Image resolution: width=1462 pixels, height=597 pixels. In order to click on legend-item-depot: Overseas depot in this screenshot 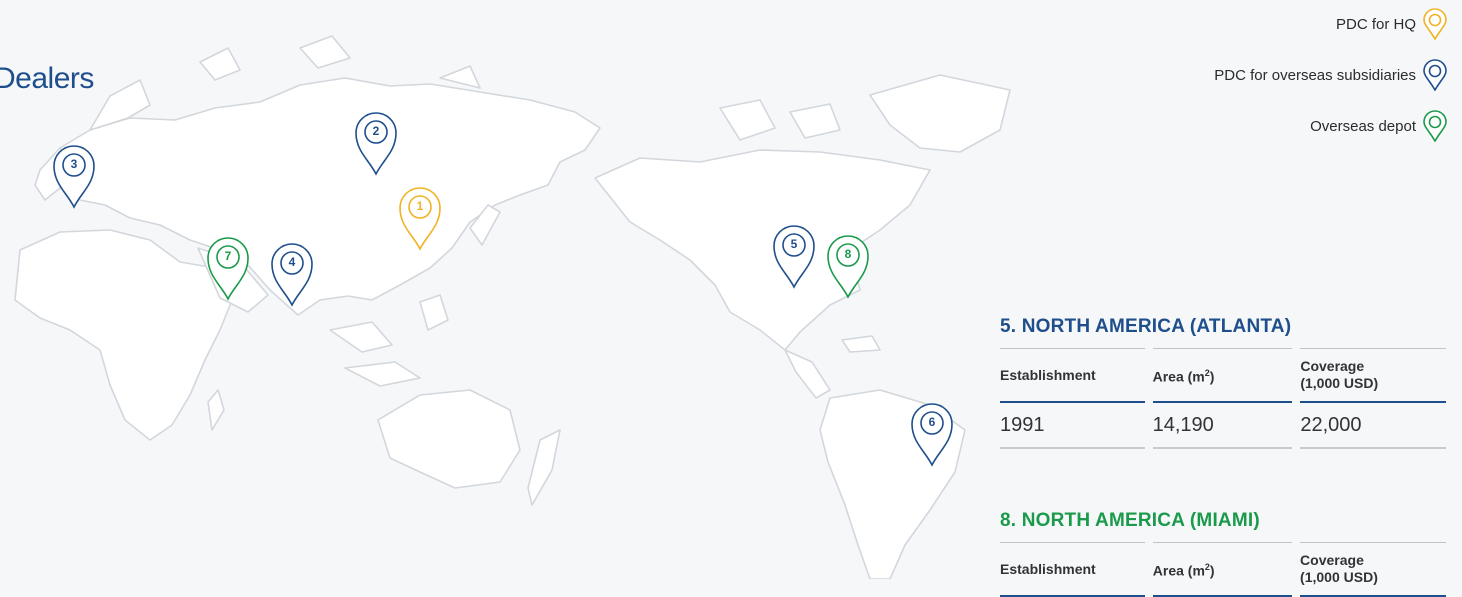, I will do `click(1331, 126)`.